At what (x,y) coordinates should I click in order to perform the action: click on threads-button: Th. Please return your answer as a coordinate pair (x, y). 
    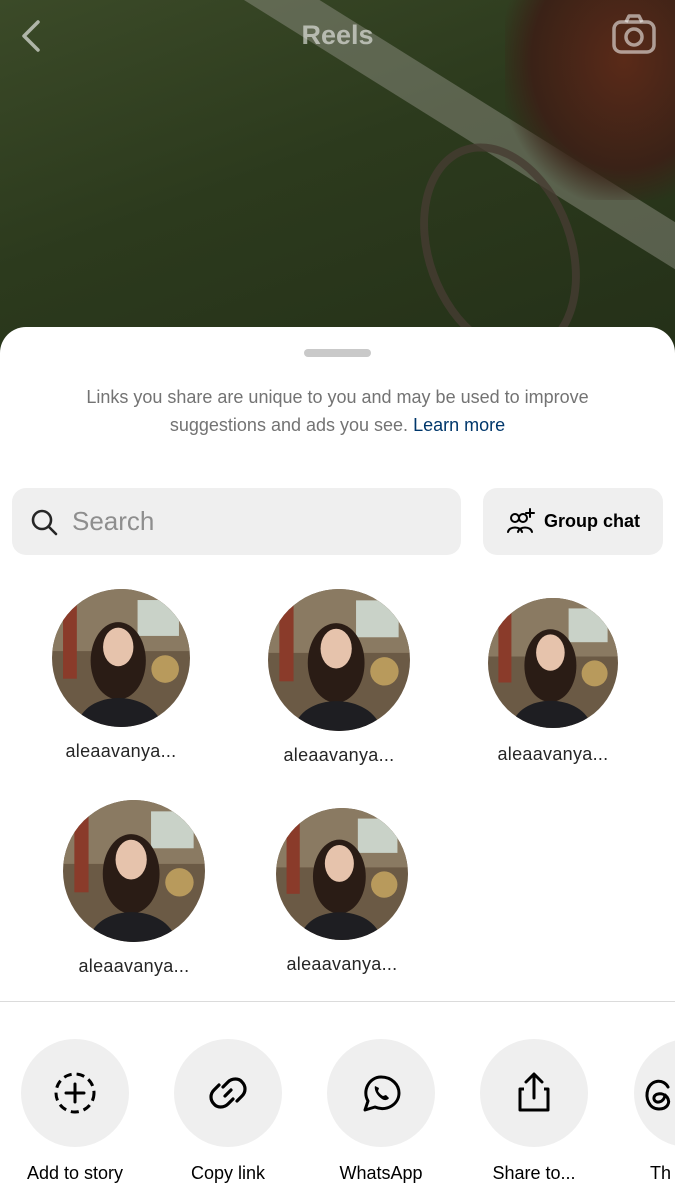
    Looking at the image, I should click on (641, 1111).